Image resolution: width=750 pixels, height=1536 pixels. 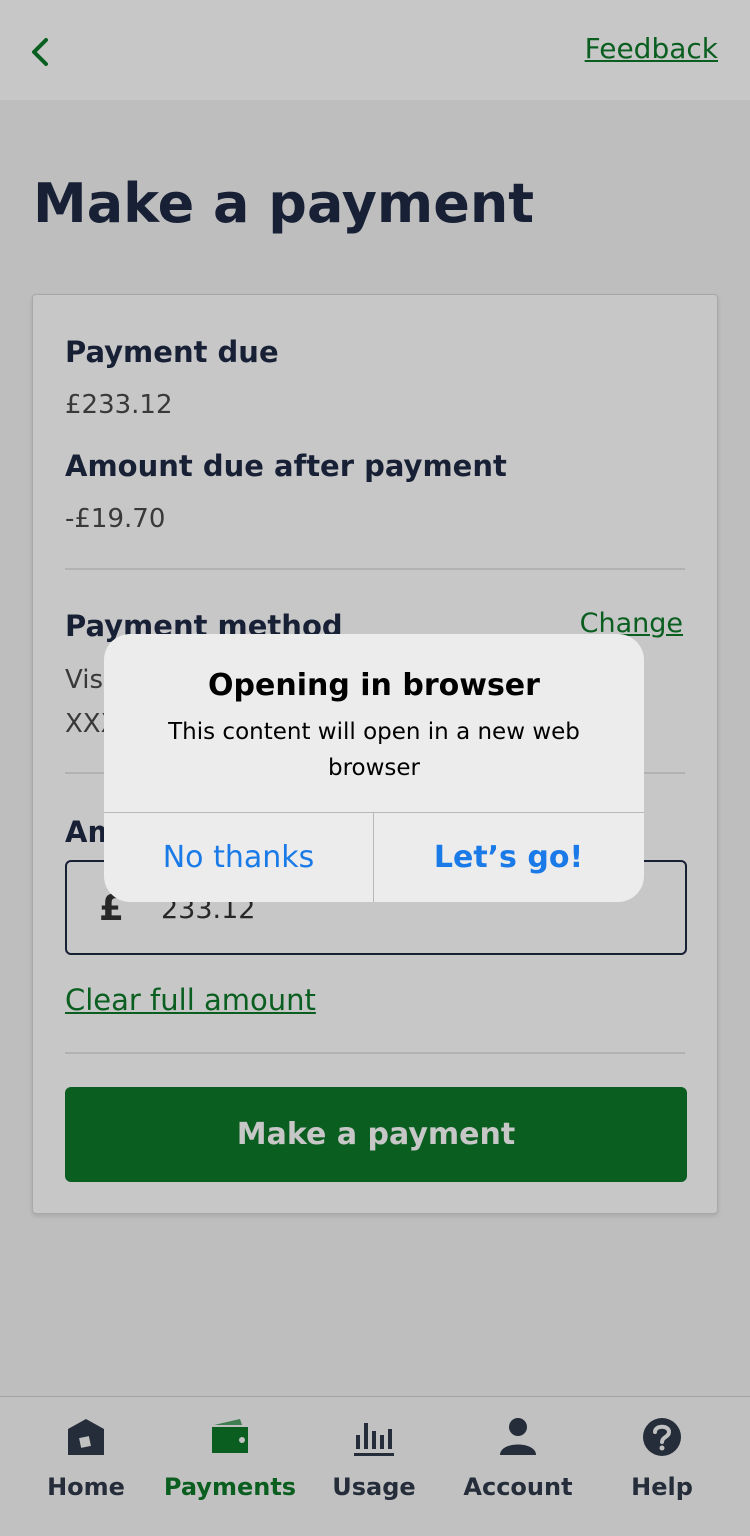 What do you see at coordinates (238, 857) in the screenshot?
I see `no-thanks-button: No thanks` at bounding box center [238, 857].